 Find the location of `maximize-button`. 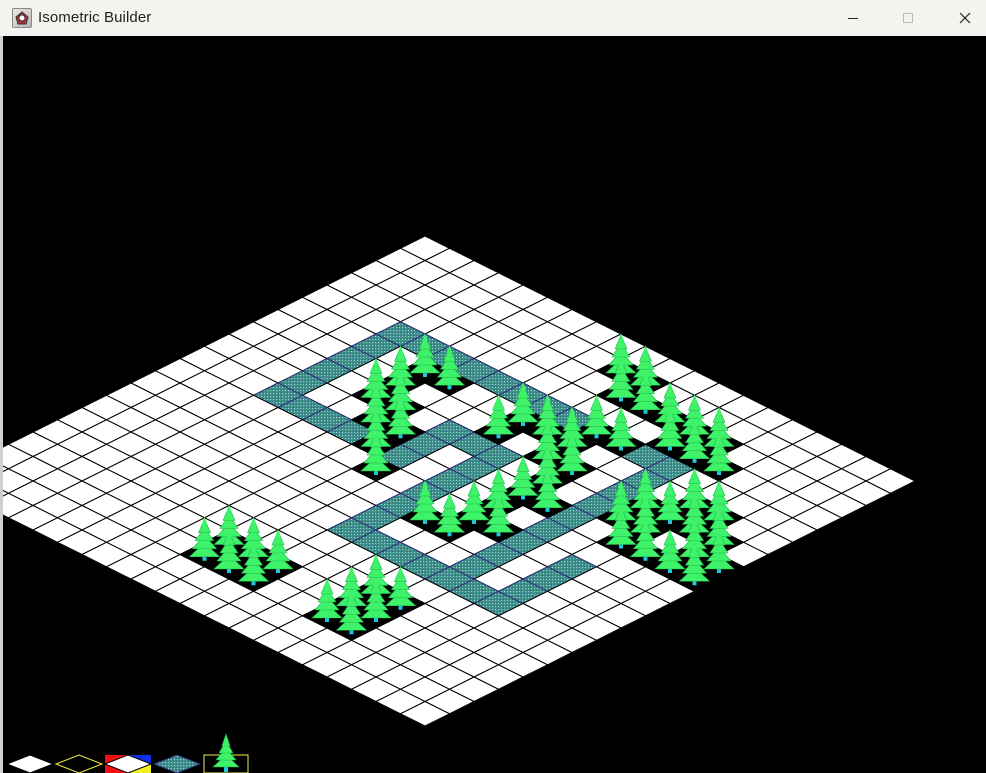

maximize-button is located at coordinates (908, 18).